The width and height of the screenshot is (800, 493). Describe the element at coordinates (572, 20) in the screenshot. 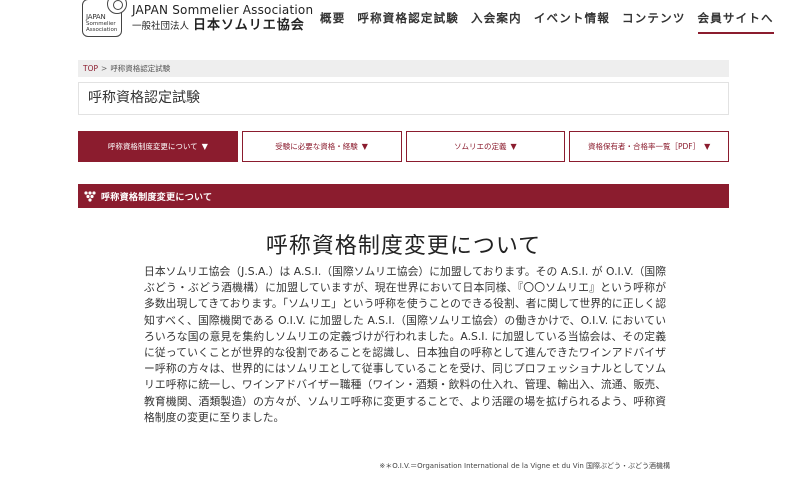

I see `nav-item-events: イベント情報` at that location.